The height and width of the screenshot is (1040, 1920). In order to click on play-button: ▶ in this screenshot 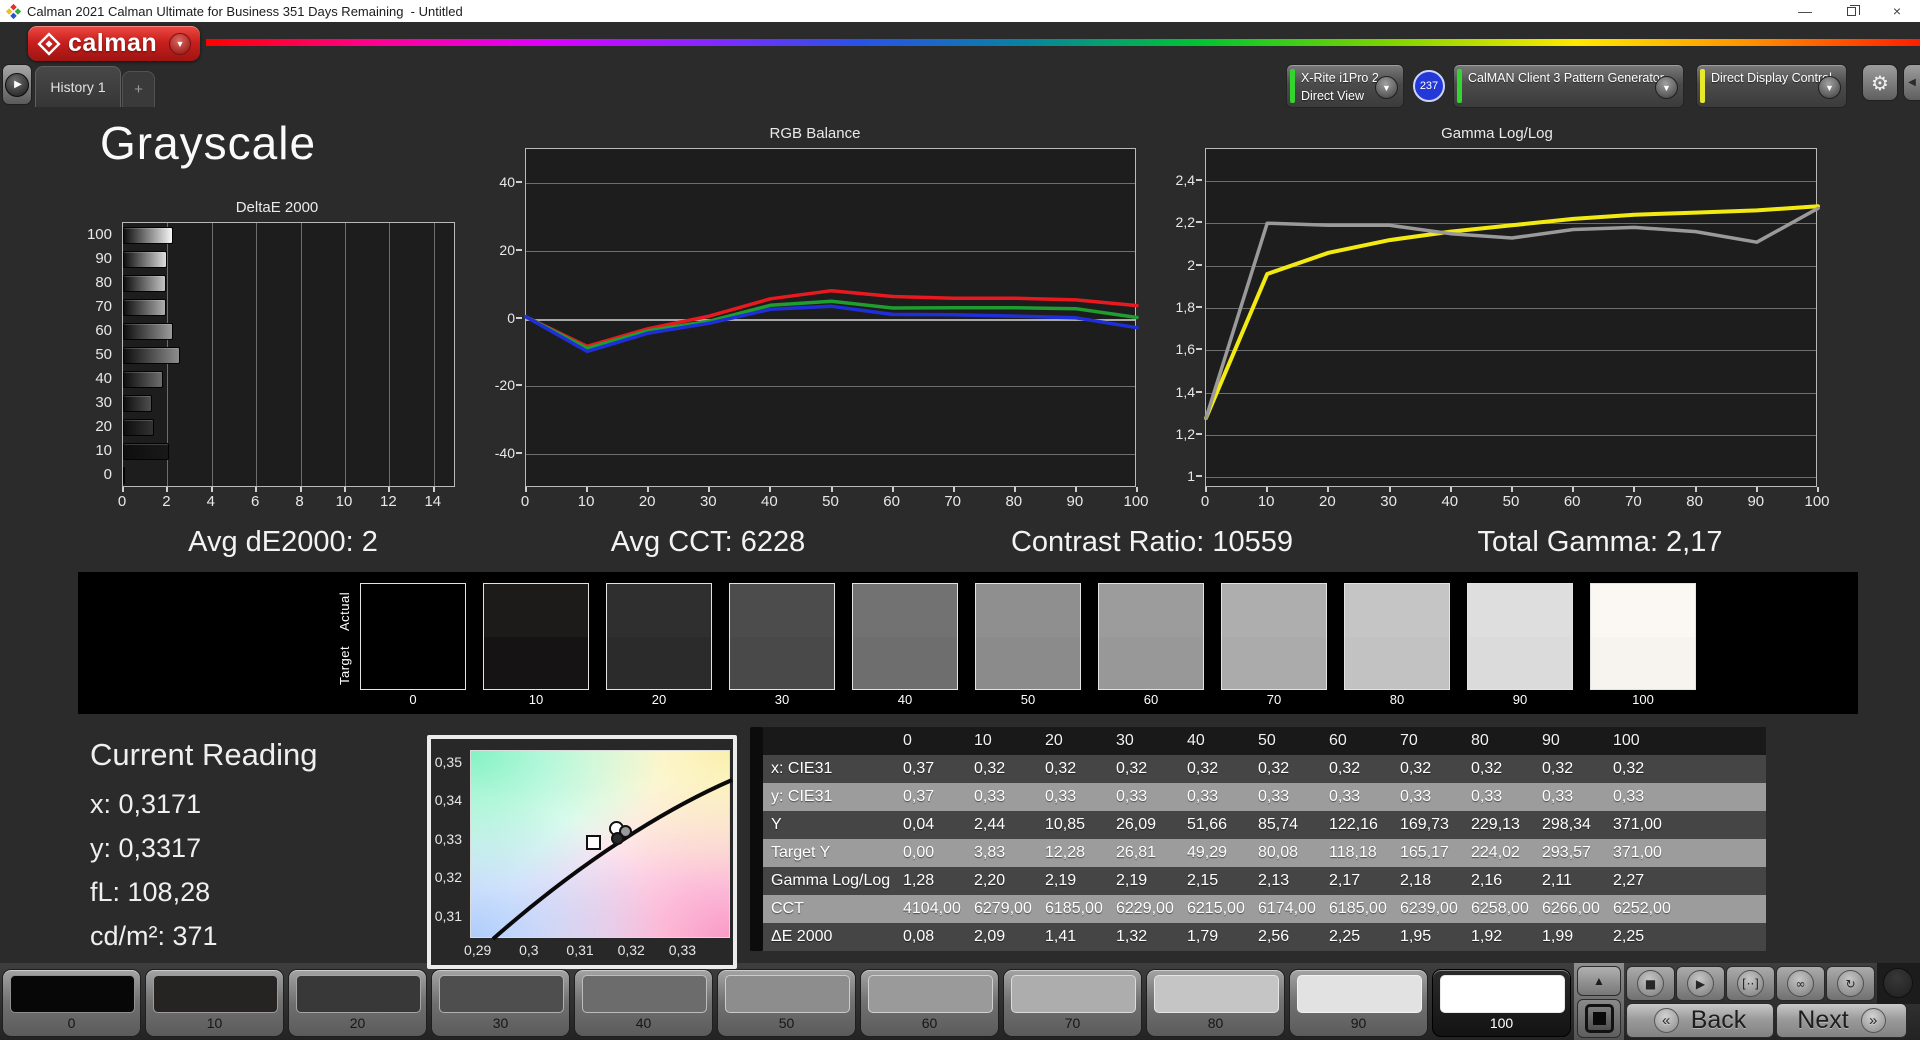, I will do `click(1700, 983)`.